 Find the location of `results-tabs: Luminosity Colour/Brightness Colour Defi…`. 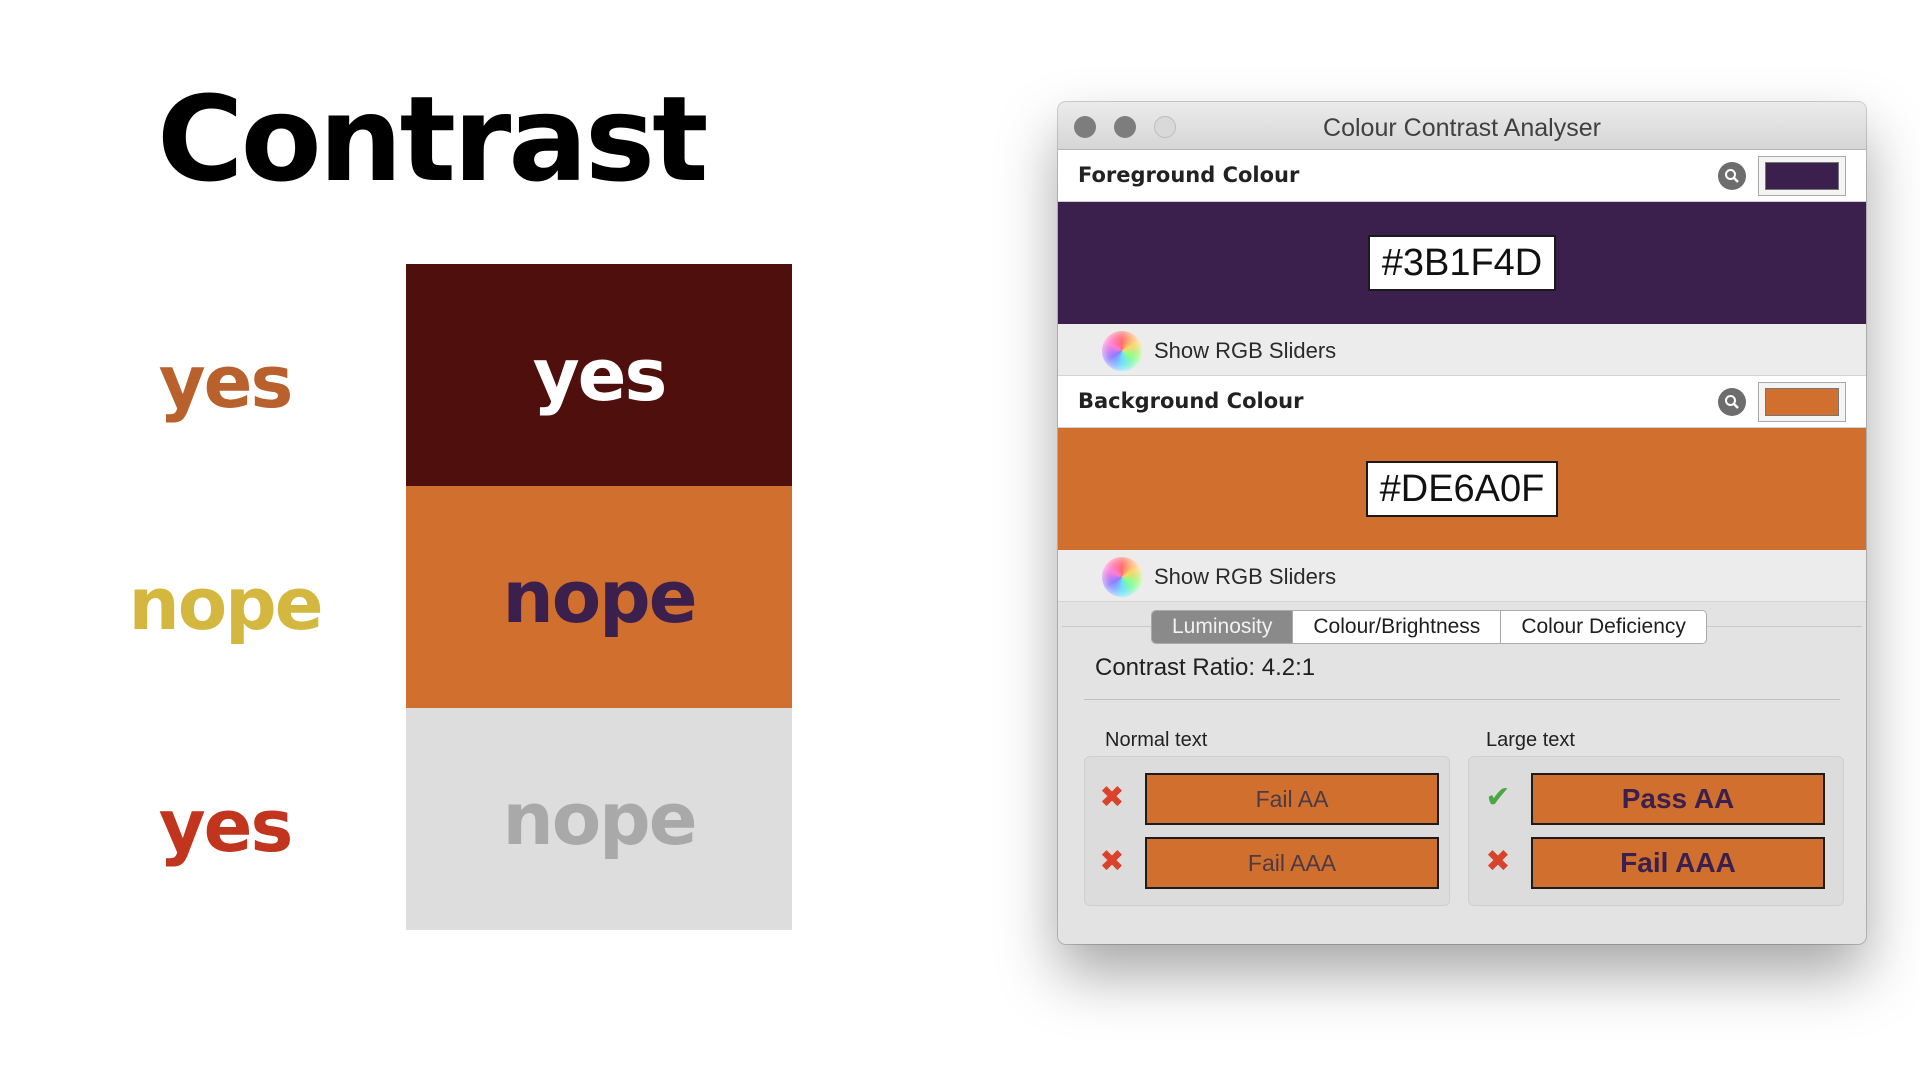

results-tabs: Luminosity Colour/Brightness Colour Defi… is located at coordinates (1429, 627).